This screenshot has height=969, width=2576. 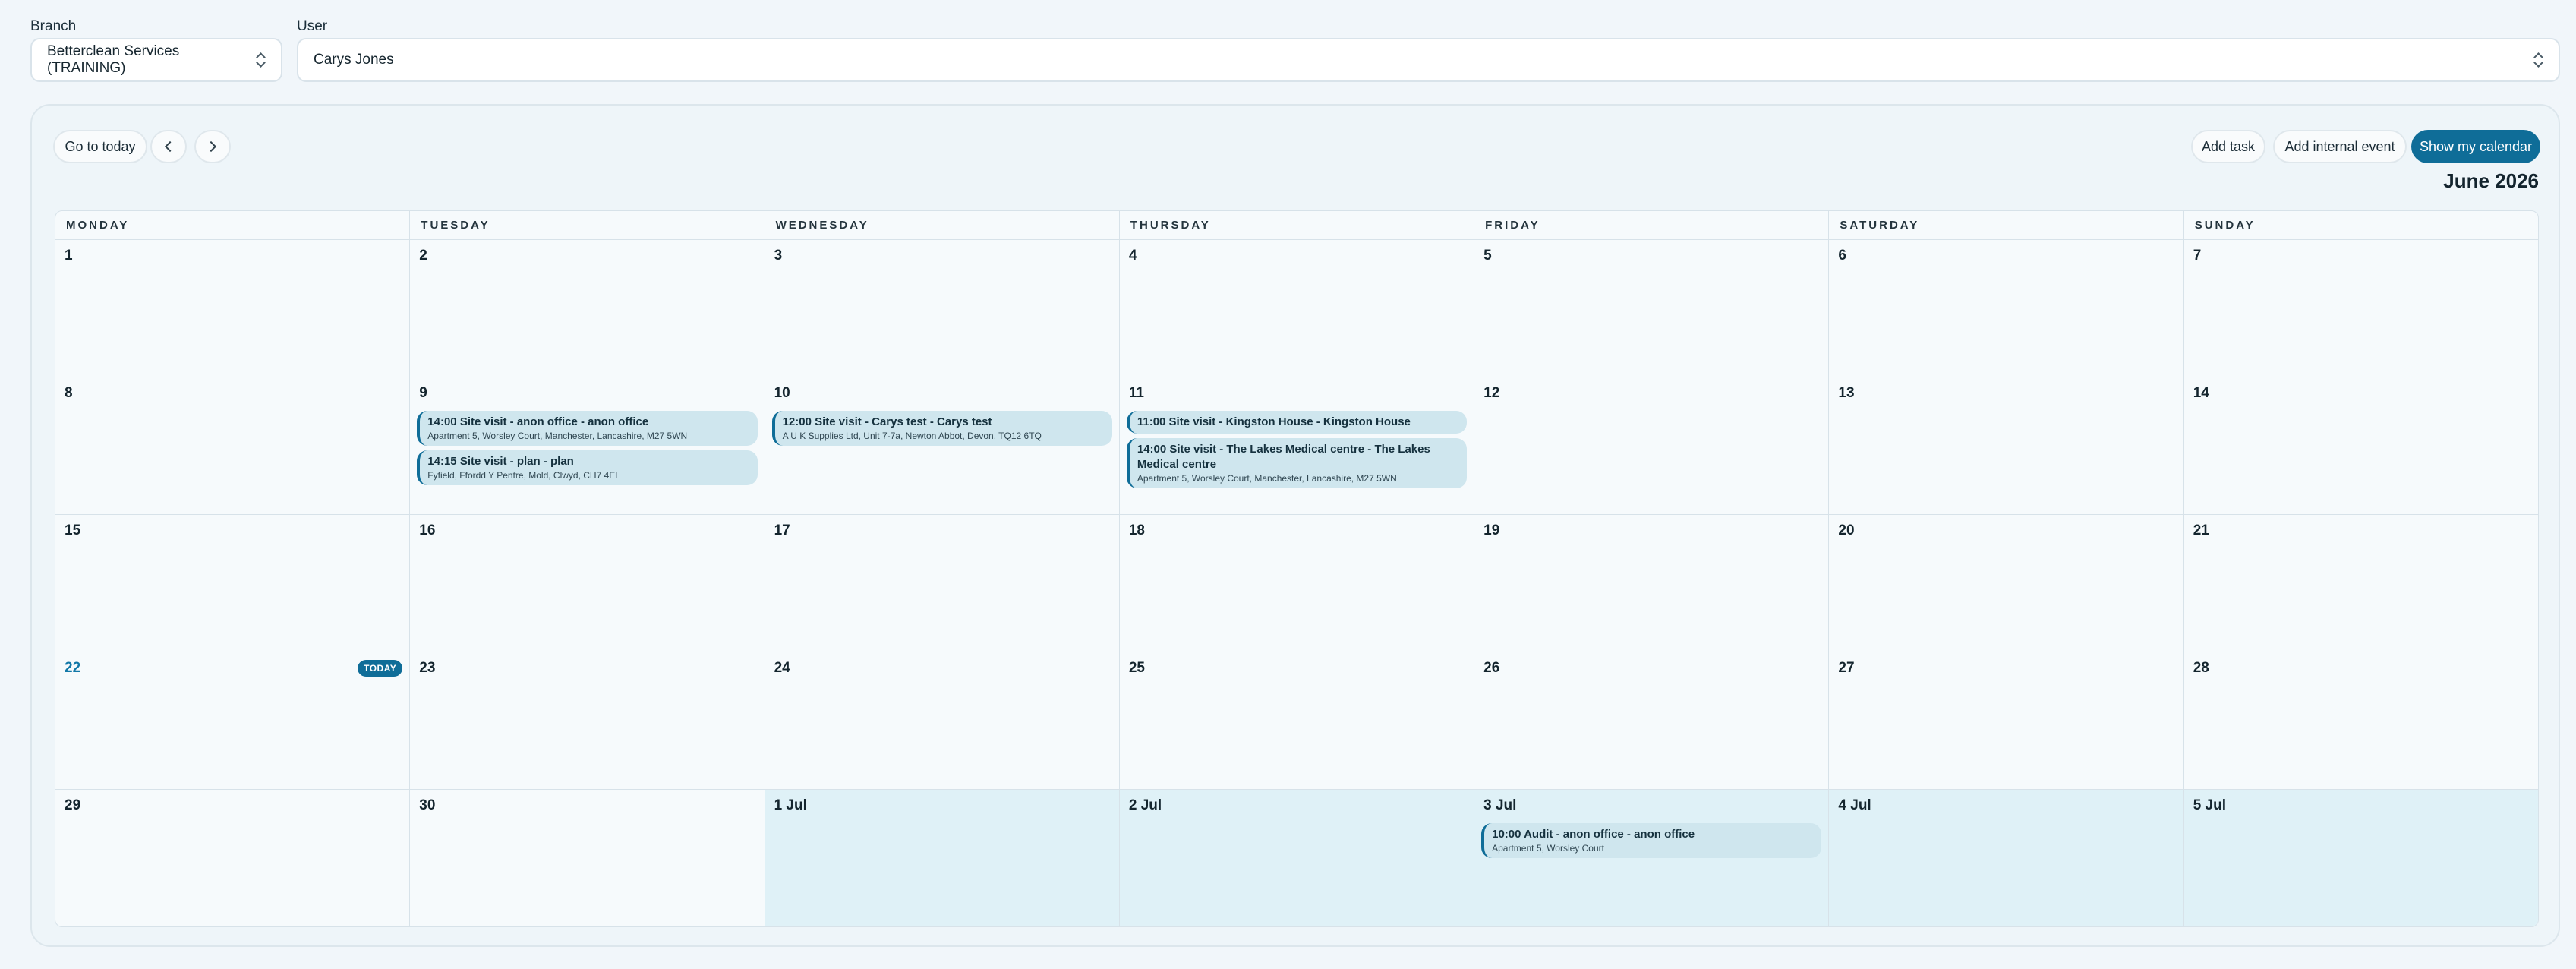 What do you see at coordinates (778, 256) in the screenshot?
I see `day-number: 3` at bounding box center [778, 256].